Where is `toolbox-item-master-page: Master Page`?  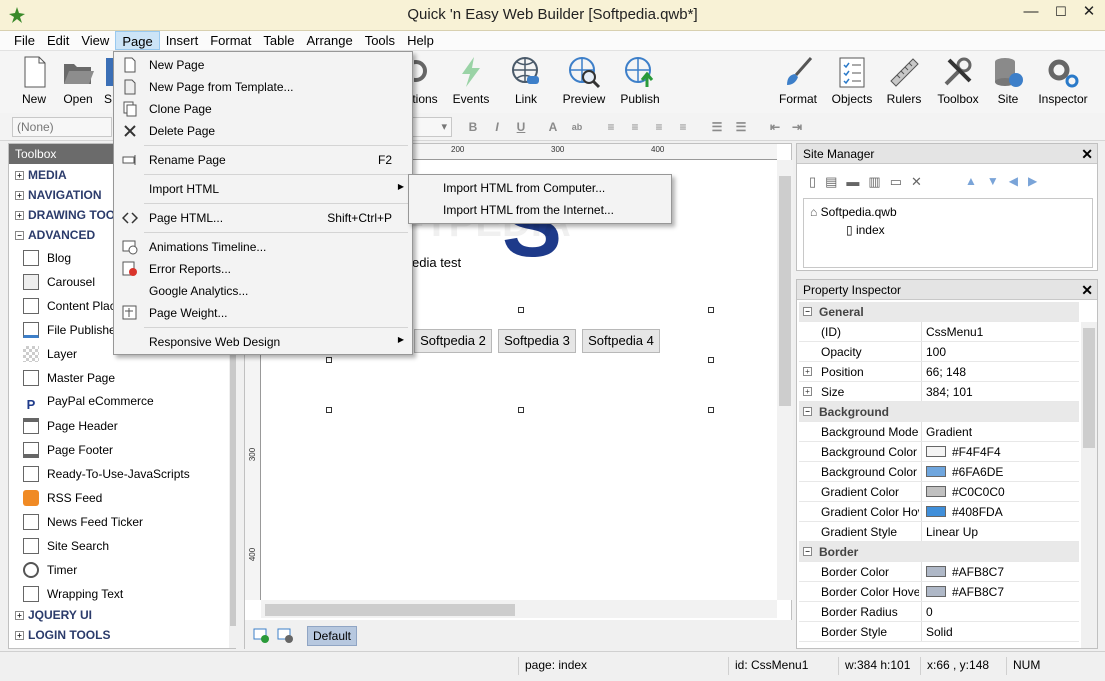 toolbox-item-master-page: Master Page is located at coordinates (69, 380).